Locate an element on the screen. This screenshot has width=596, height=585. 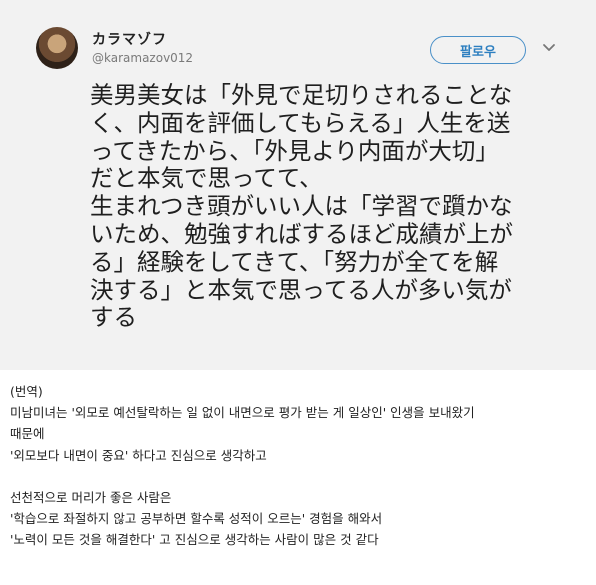
follow-button: 팔로우 is located at coordinates (478, 50).